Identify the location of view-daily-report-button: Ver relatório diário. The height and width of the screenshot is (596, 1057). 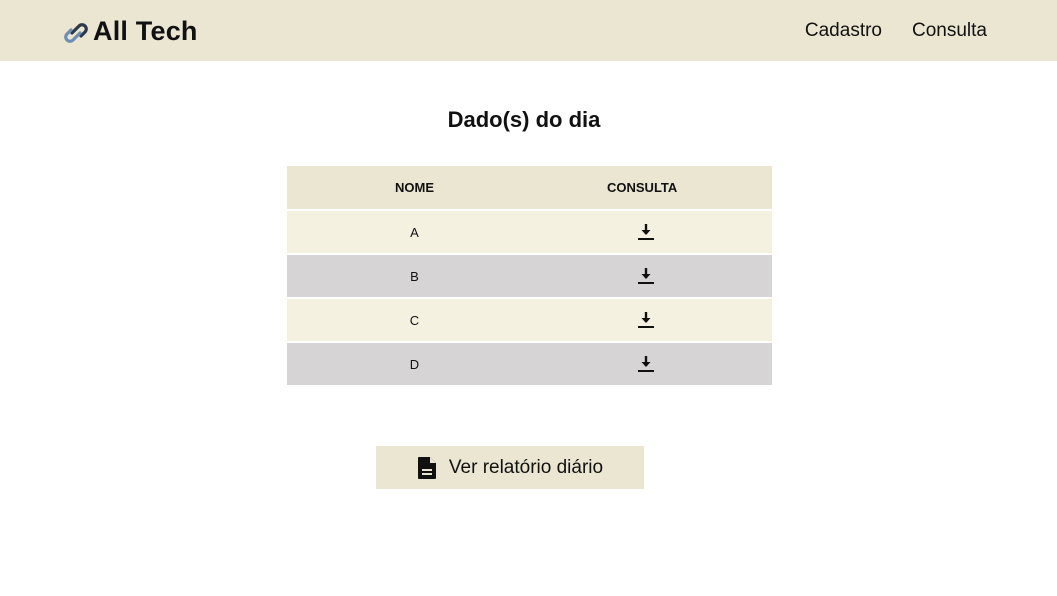
(510, 467).